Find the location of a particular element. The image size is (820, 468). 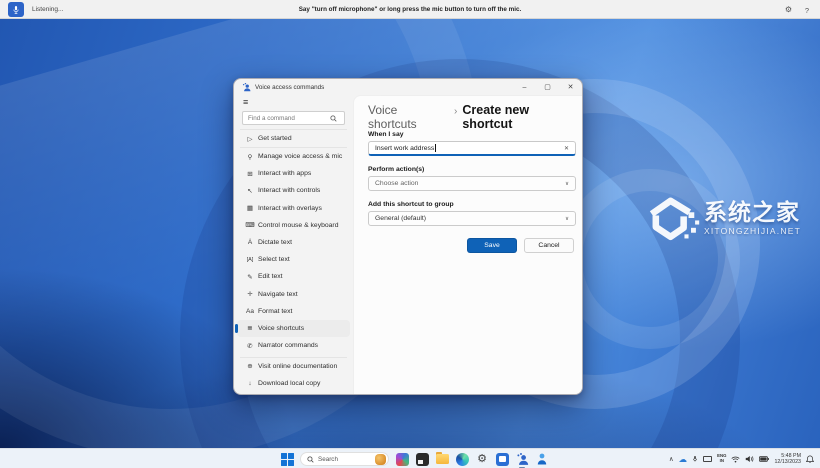

clear-input-icon: ✕ is located at coordinates (566, 148).